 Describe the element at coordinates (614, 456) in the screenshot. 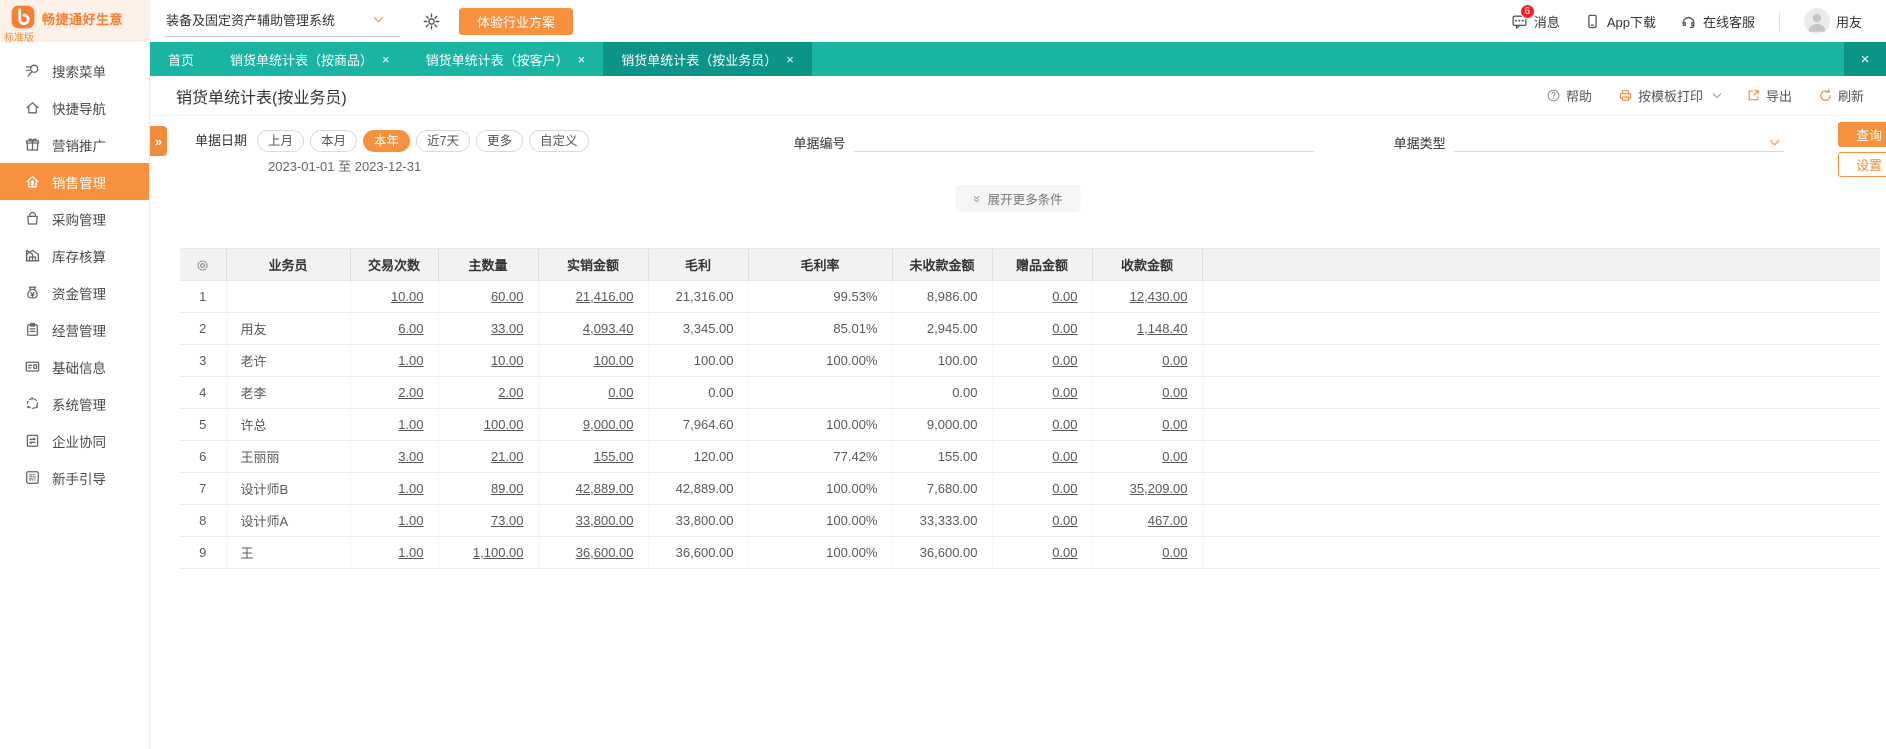

I see `drilldown-link: 155.00` at that location.